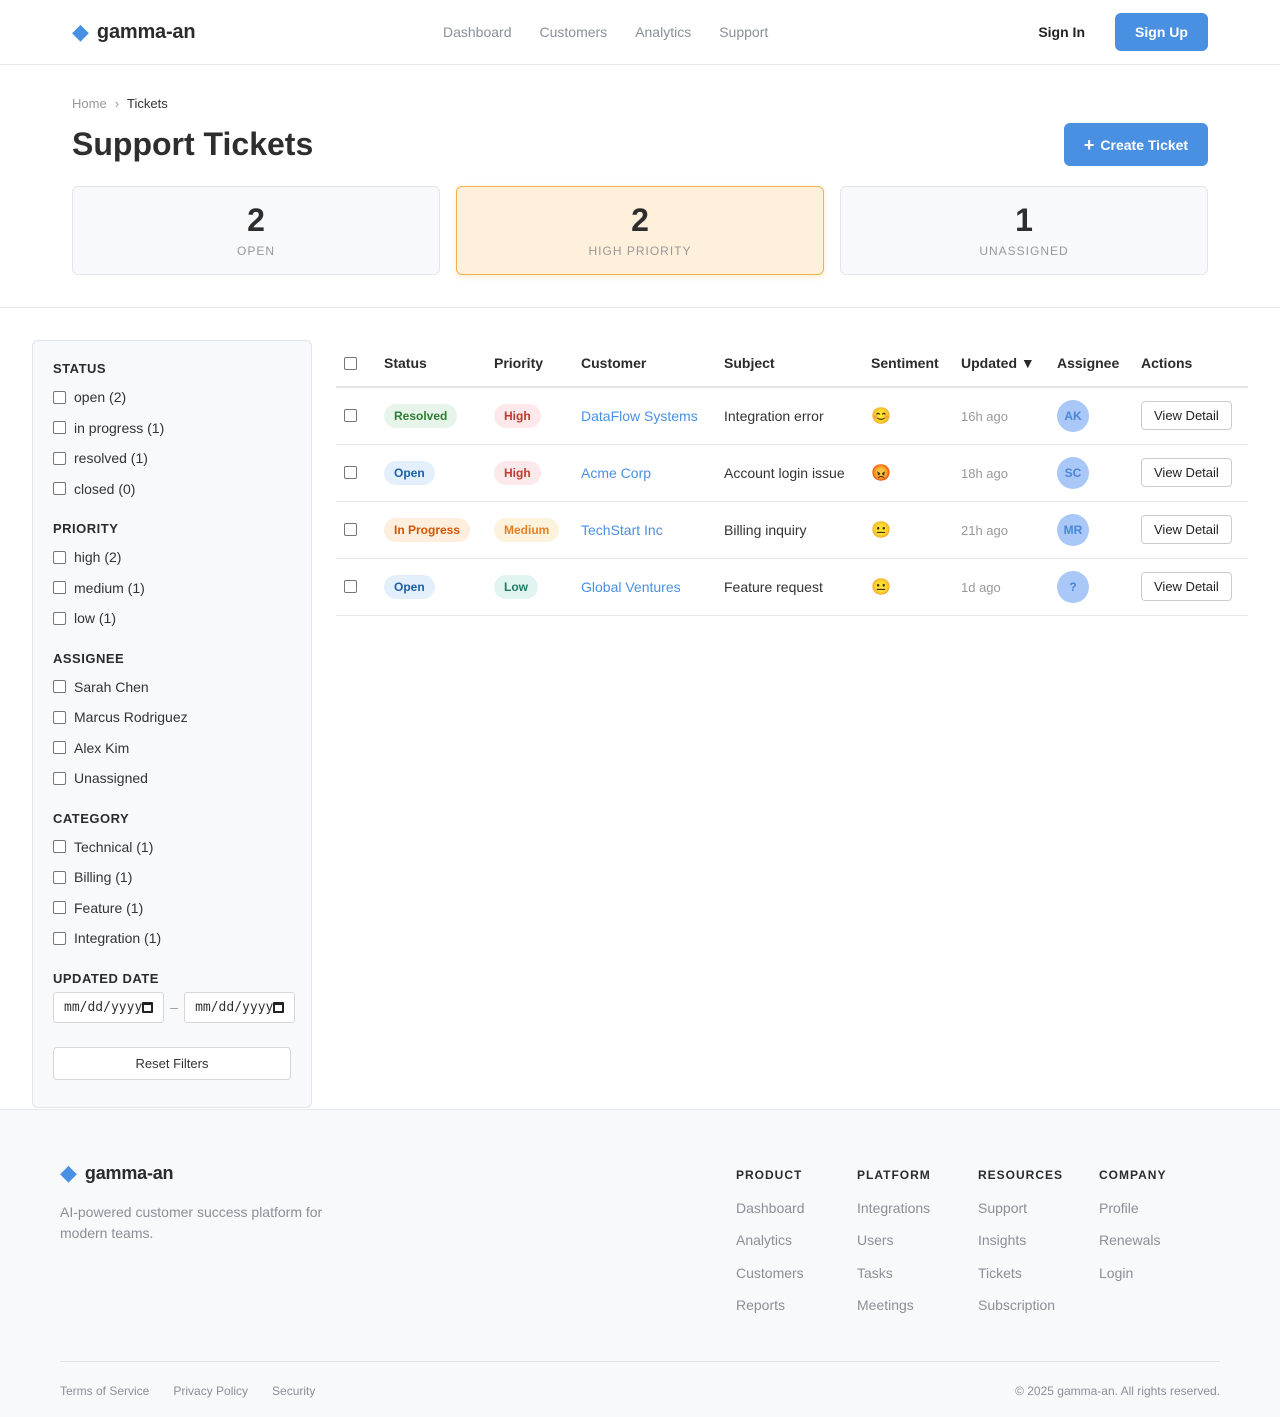 Image resolution: width=1280 pixels, height=1417 pixels. I want to click on reset-filters-button: Reset Filters, so click(172, 1063).